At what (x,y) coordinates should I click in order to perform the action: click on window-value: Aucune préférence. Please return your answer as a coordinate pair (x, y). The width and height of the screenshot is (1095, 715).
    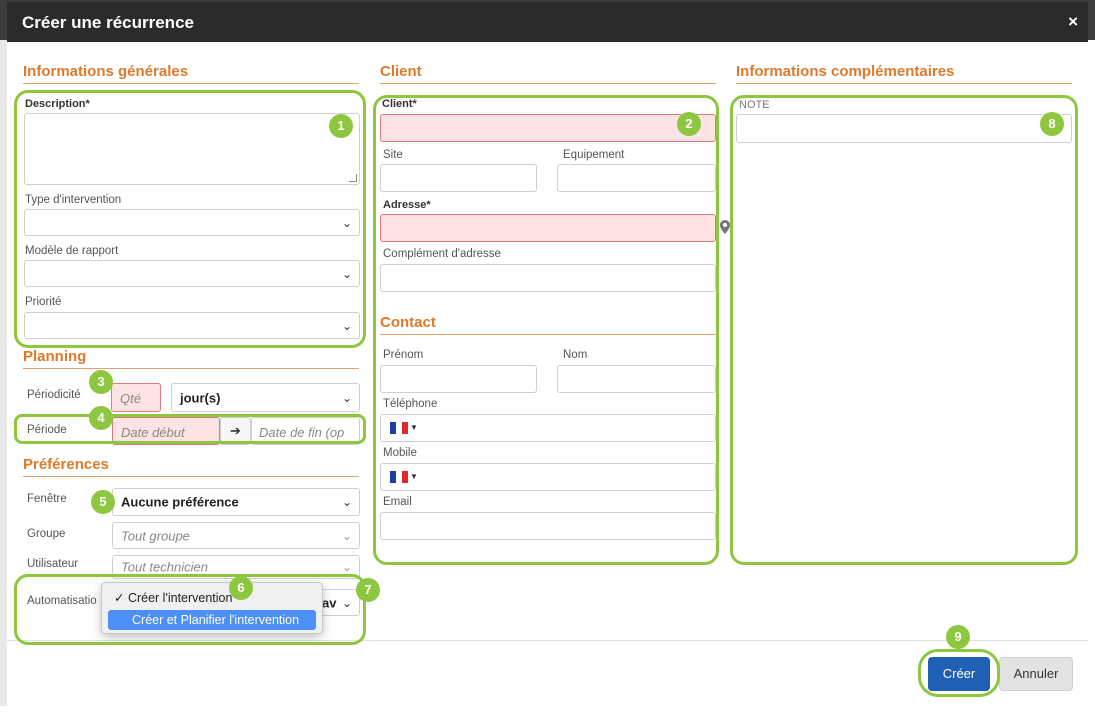
    Looking at the image, I should click on (180, 502).